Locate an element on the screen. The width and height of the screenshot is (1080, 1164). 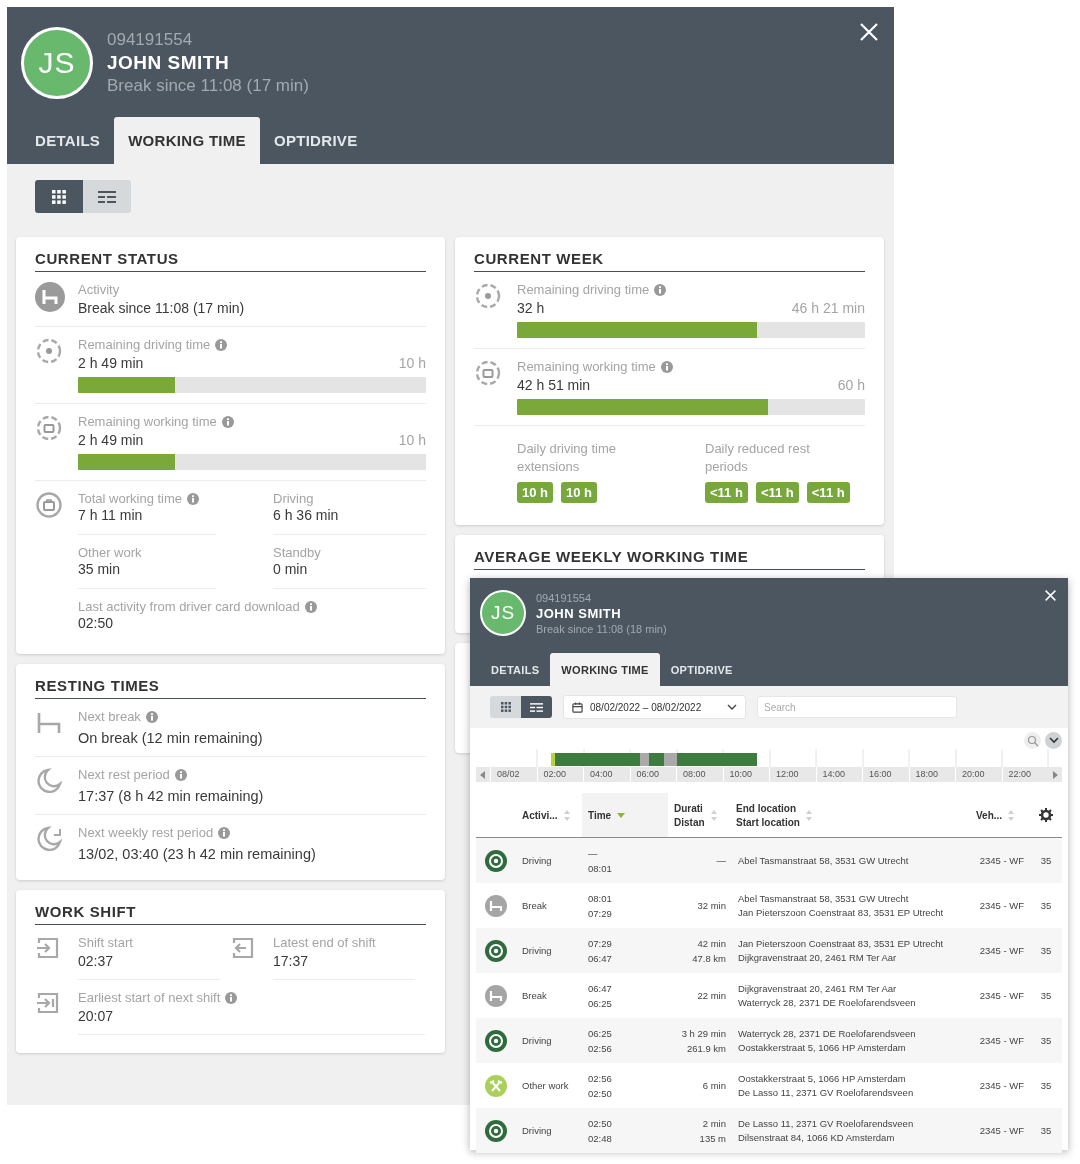
column-header: Distan is located at coordinates (689, 822).